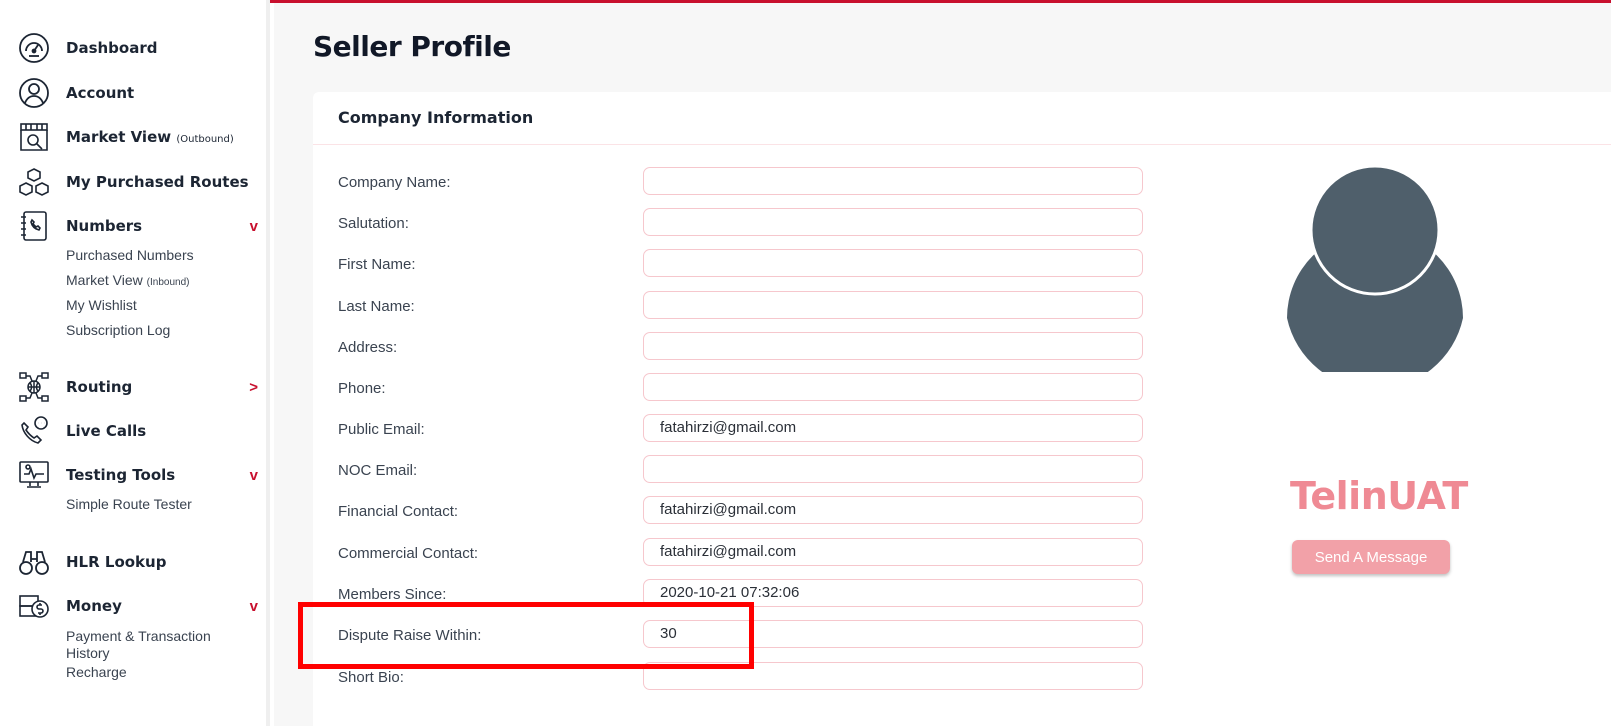  I want to click on nav-numbers-label: Numbers, so click(104, 226).